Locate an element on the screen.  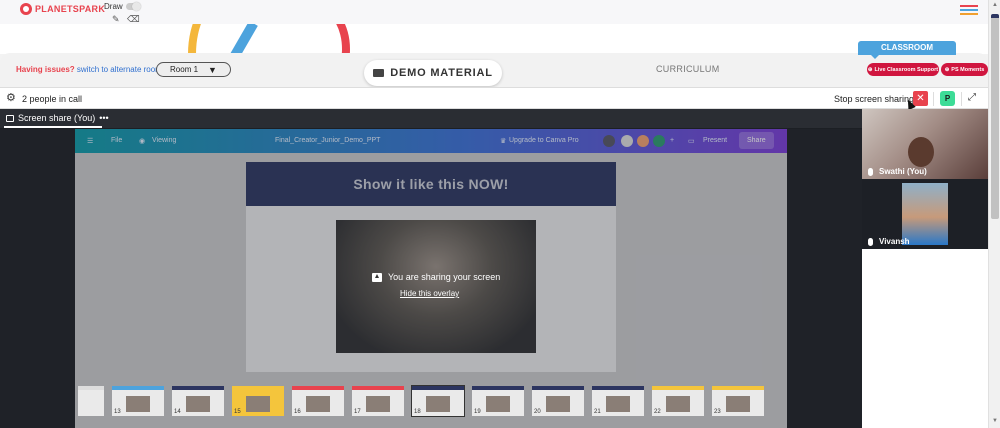
participant-label: Vivansh is located at coordinates (889, 241).